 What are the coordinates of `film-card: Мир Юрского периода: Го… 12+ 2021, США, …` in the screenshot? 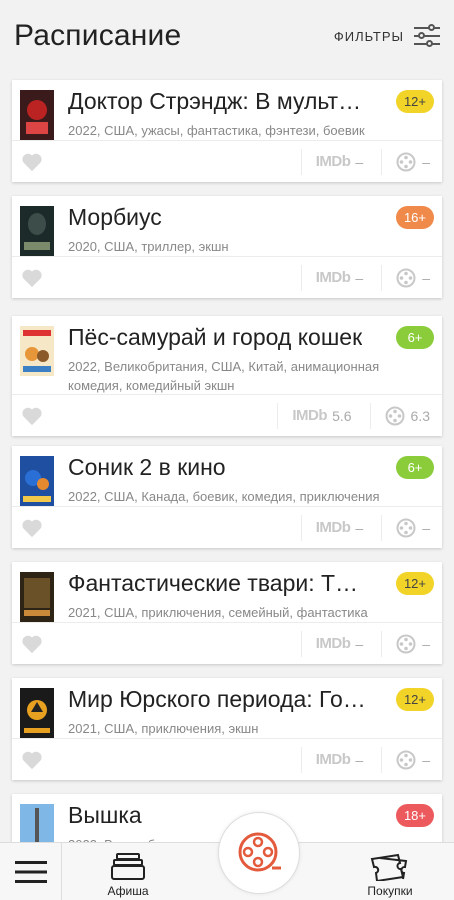 It's located at (227, 729).